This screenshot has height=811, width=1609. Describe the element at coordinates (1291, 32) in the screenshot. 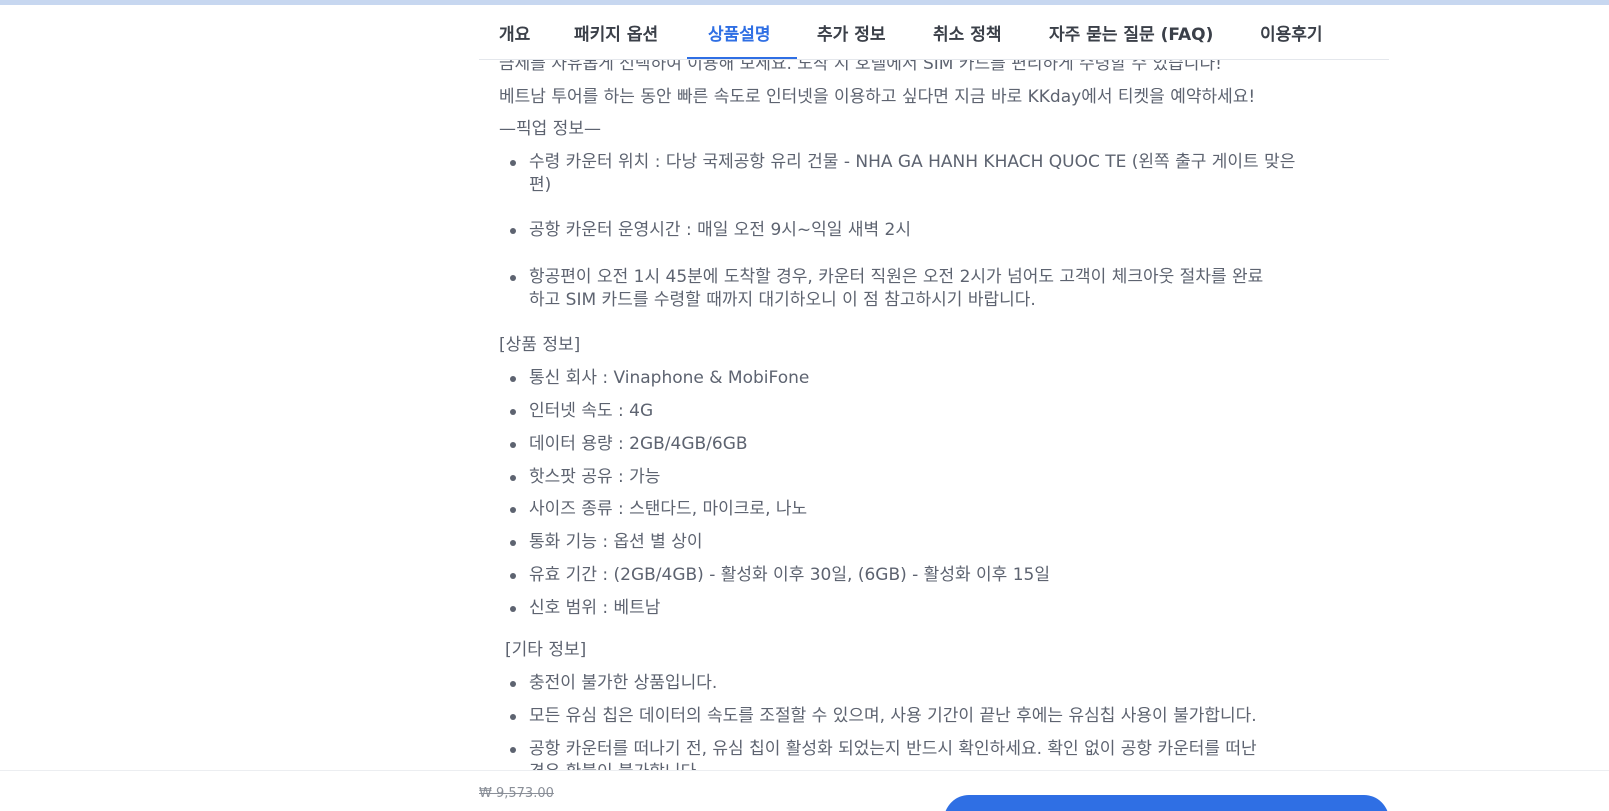

I see `tab-reviews: 이용후기` at that location.